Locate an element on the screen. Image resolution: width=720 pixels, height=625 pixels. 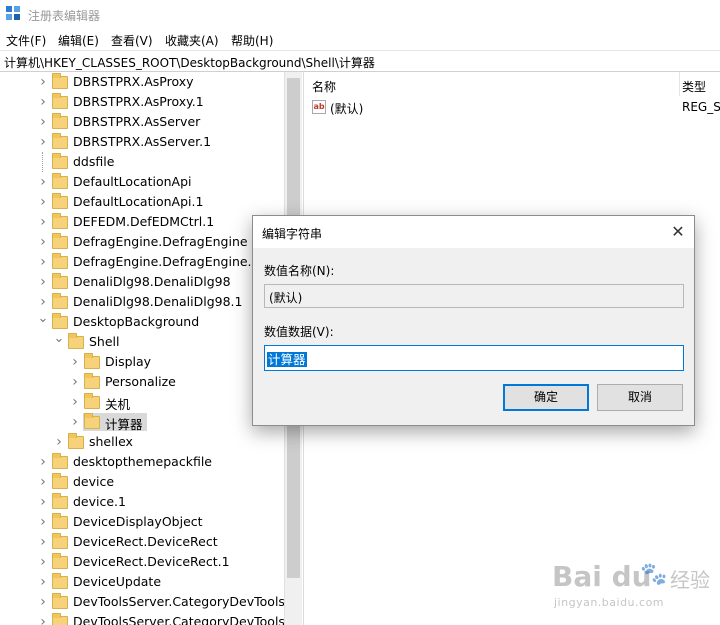
tree-item: › DenaliDlg98.DenaliDlg98 is located at coordinates (142, 282).